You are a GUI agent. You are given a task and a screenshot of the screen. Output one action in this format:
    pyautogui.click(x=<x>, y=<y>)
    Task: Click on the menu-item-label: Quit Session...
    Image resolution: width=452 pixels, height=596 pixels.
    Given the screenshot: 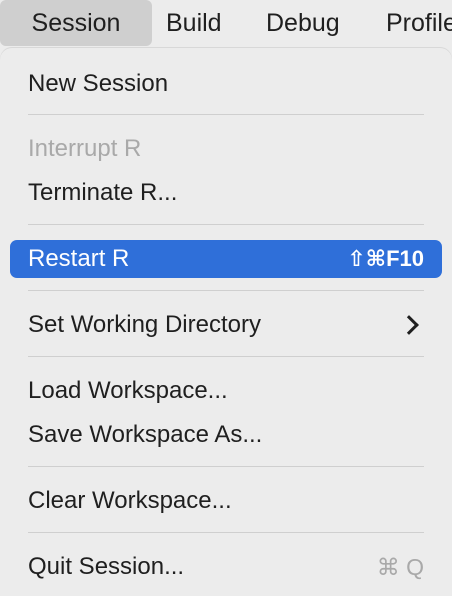 What is the action you would take?
    pyautogui.click(x=106, y=566)
    